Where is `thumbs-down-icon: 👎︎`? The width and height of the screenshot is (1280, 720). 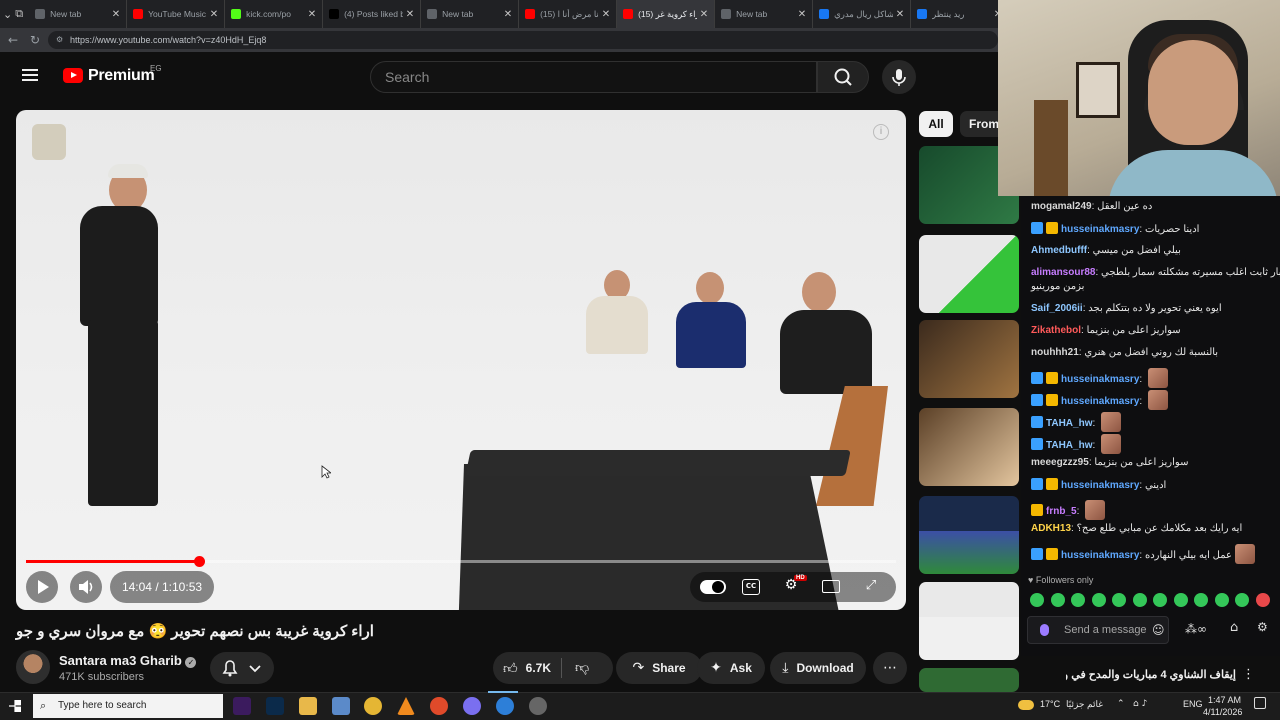 thumbs-down-icon: 👎︎ is located at coordinates (582, 667).